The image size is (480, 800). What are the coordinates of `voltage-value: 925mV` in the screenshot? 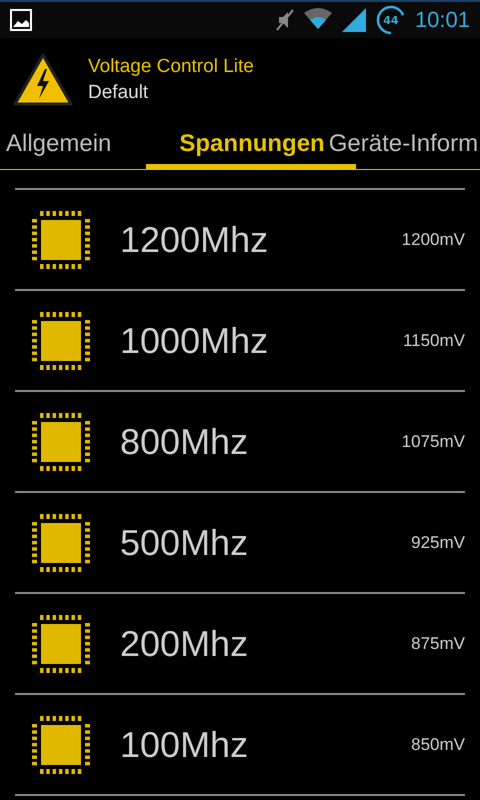 It's located at (438, 542).